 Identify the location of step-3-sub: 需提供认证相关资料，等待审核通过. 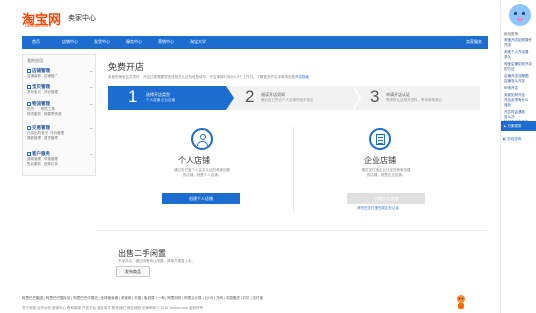
(414, 100).